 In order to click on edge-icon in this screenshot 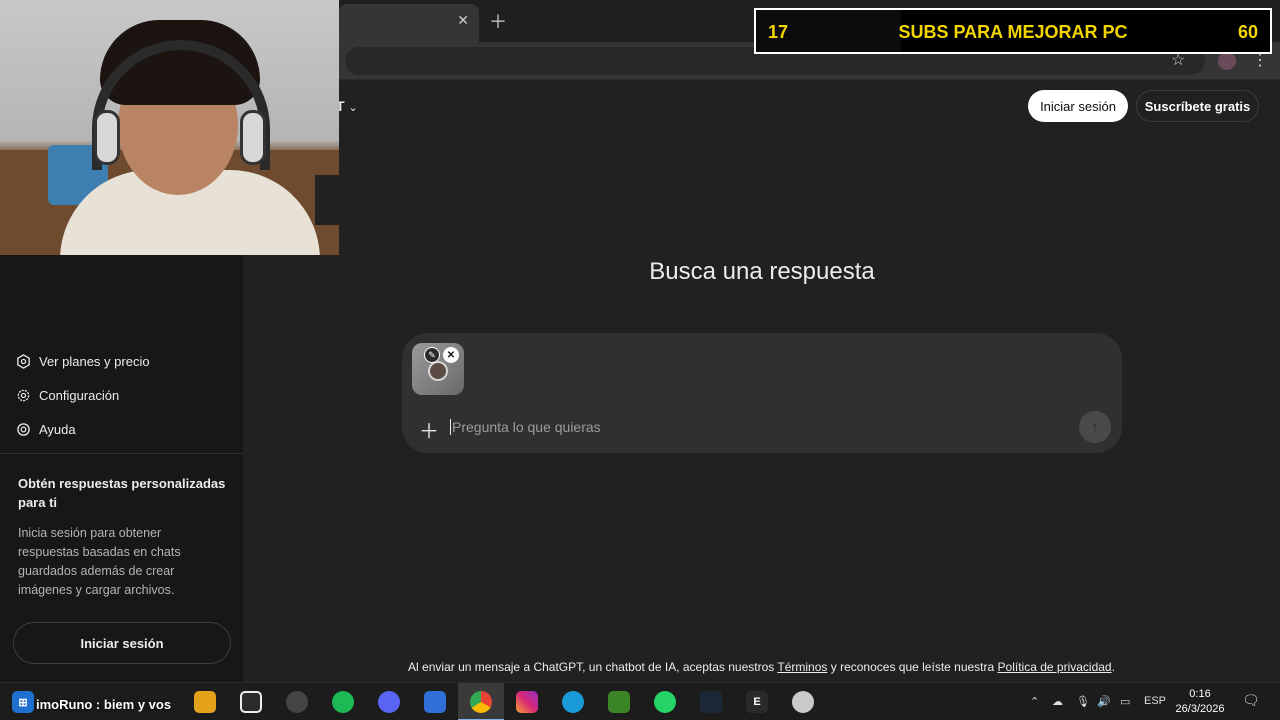, I will do `click(573, 702)`.